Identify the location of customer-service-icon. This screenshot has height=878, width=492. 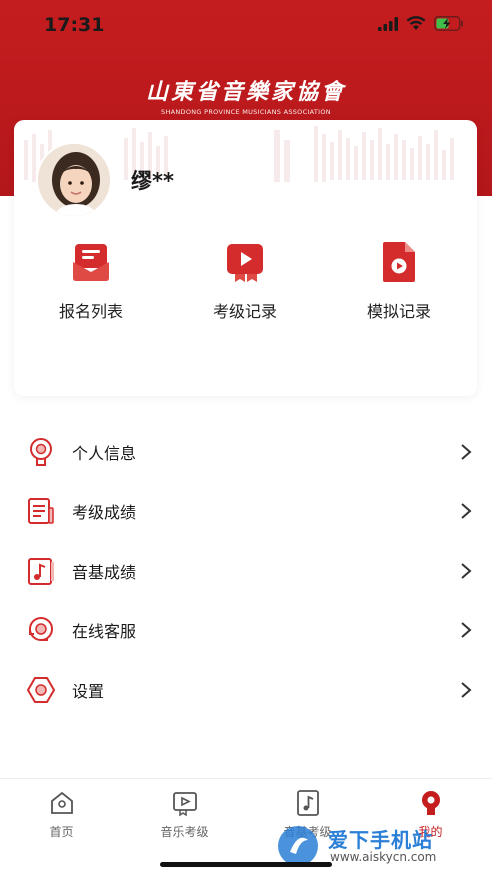
(41, 629).